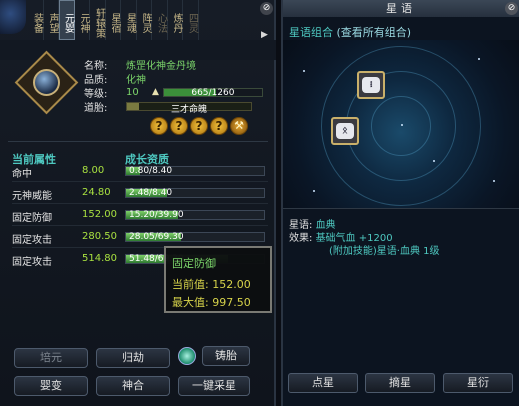 Image resolution: width=519 pixels, height=406 pixels. What do you see at coordinates (36, 20) in the screenshot?
I see `tab-equipment: 装备` at bounding box center [36, 20].